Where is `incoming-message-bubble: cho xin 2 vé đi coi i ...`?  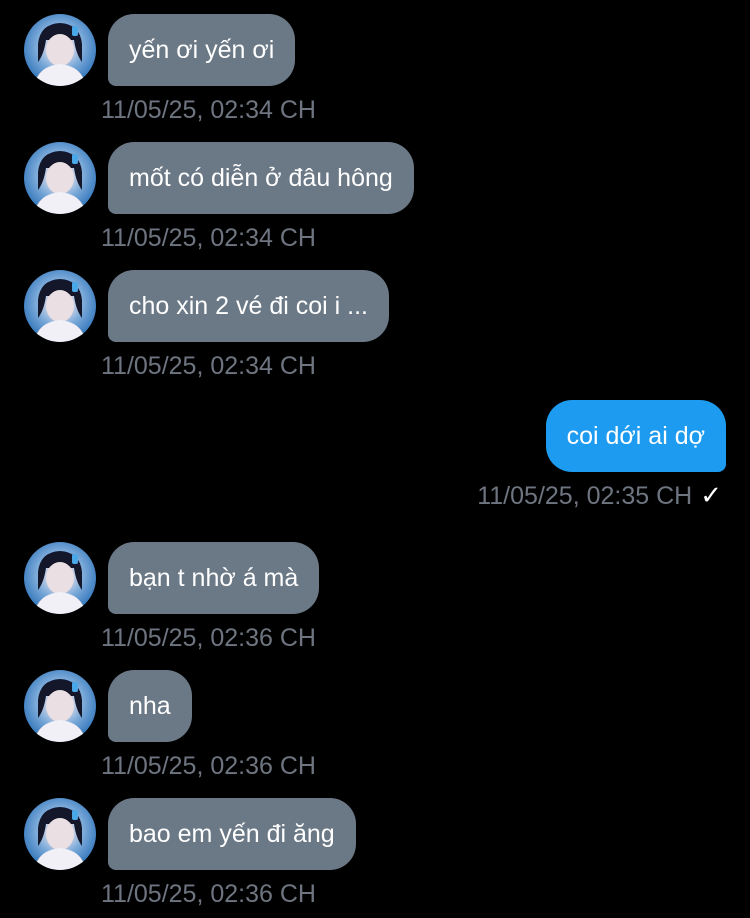
incoming-message-bubble: cho xin 2 vé đi coi i ... is located at coordinates (249, 306).